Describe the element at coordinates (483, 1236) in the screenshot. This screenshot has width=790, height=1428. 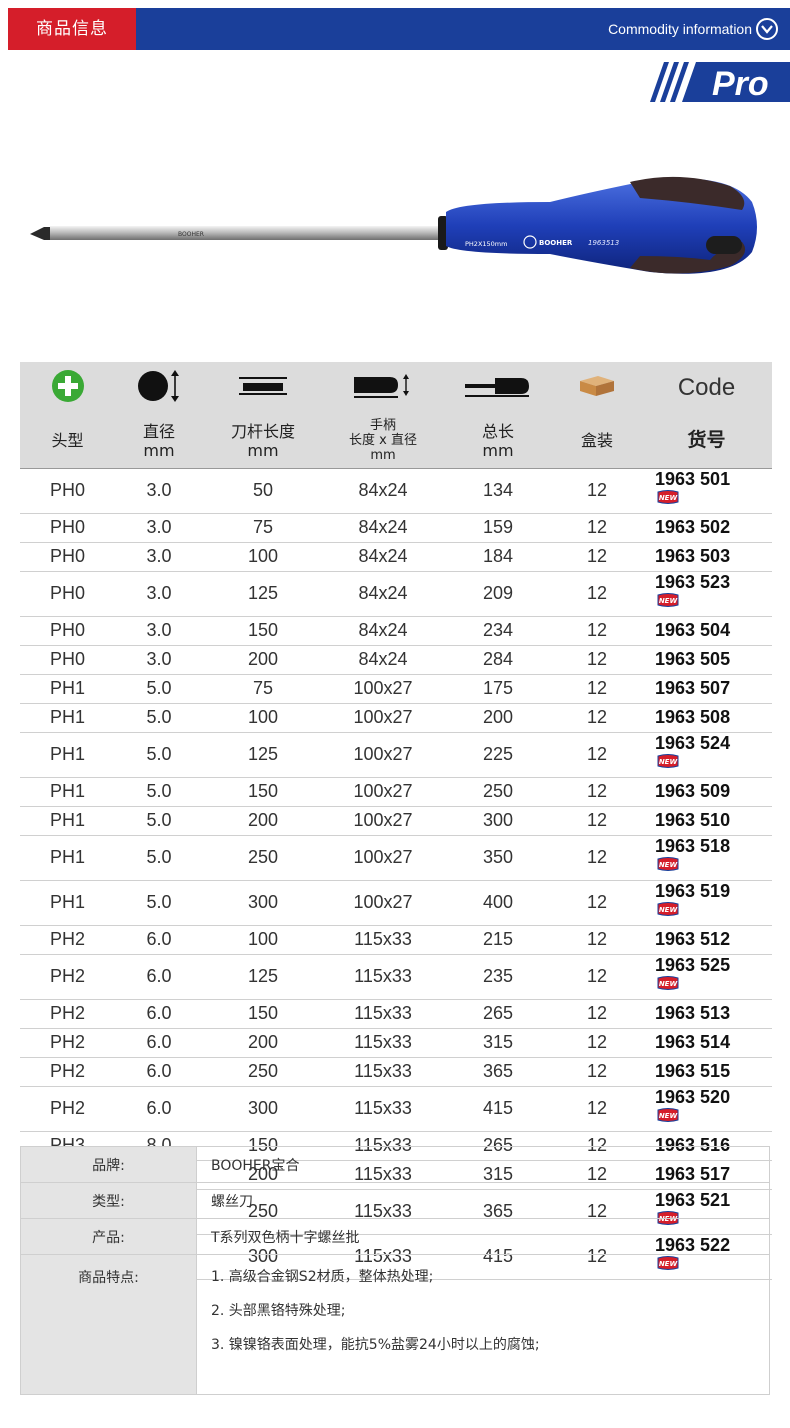
I see `product-value: T系列双色柄十字螺丝批` at that location.